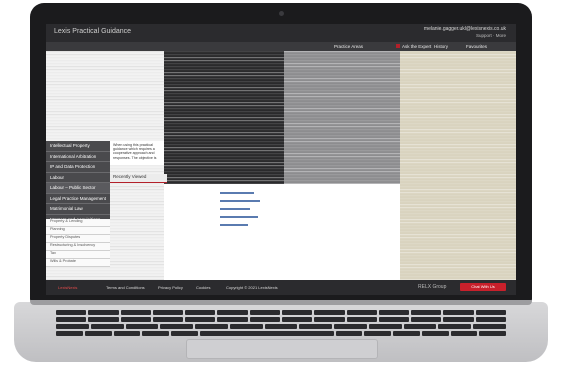  I want to click on sidebar-item-legal-practice: Legal Practice Management, so click(78, 198).